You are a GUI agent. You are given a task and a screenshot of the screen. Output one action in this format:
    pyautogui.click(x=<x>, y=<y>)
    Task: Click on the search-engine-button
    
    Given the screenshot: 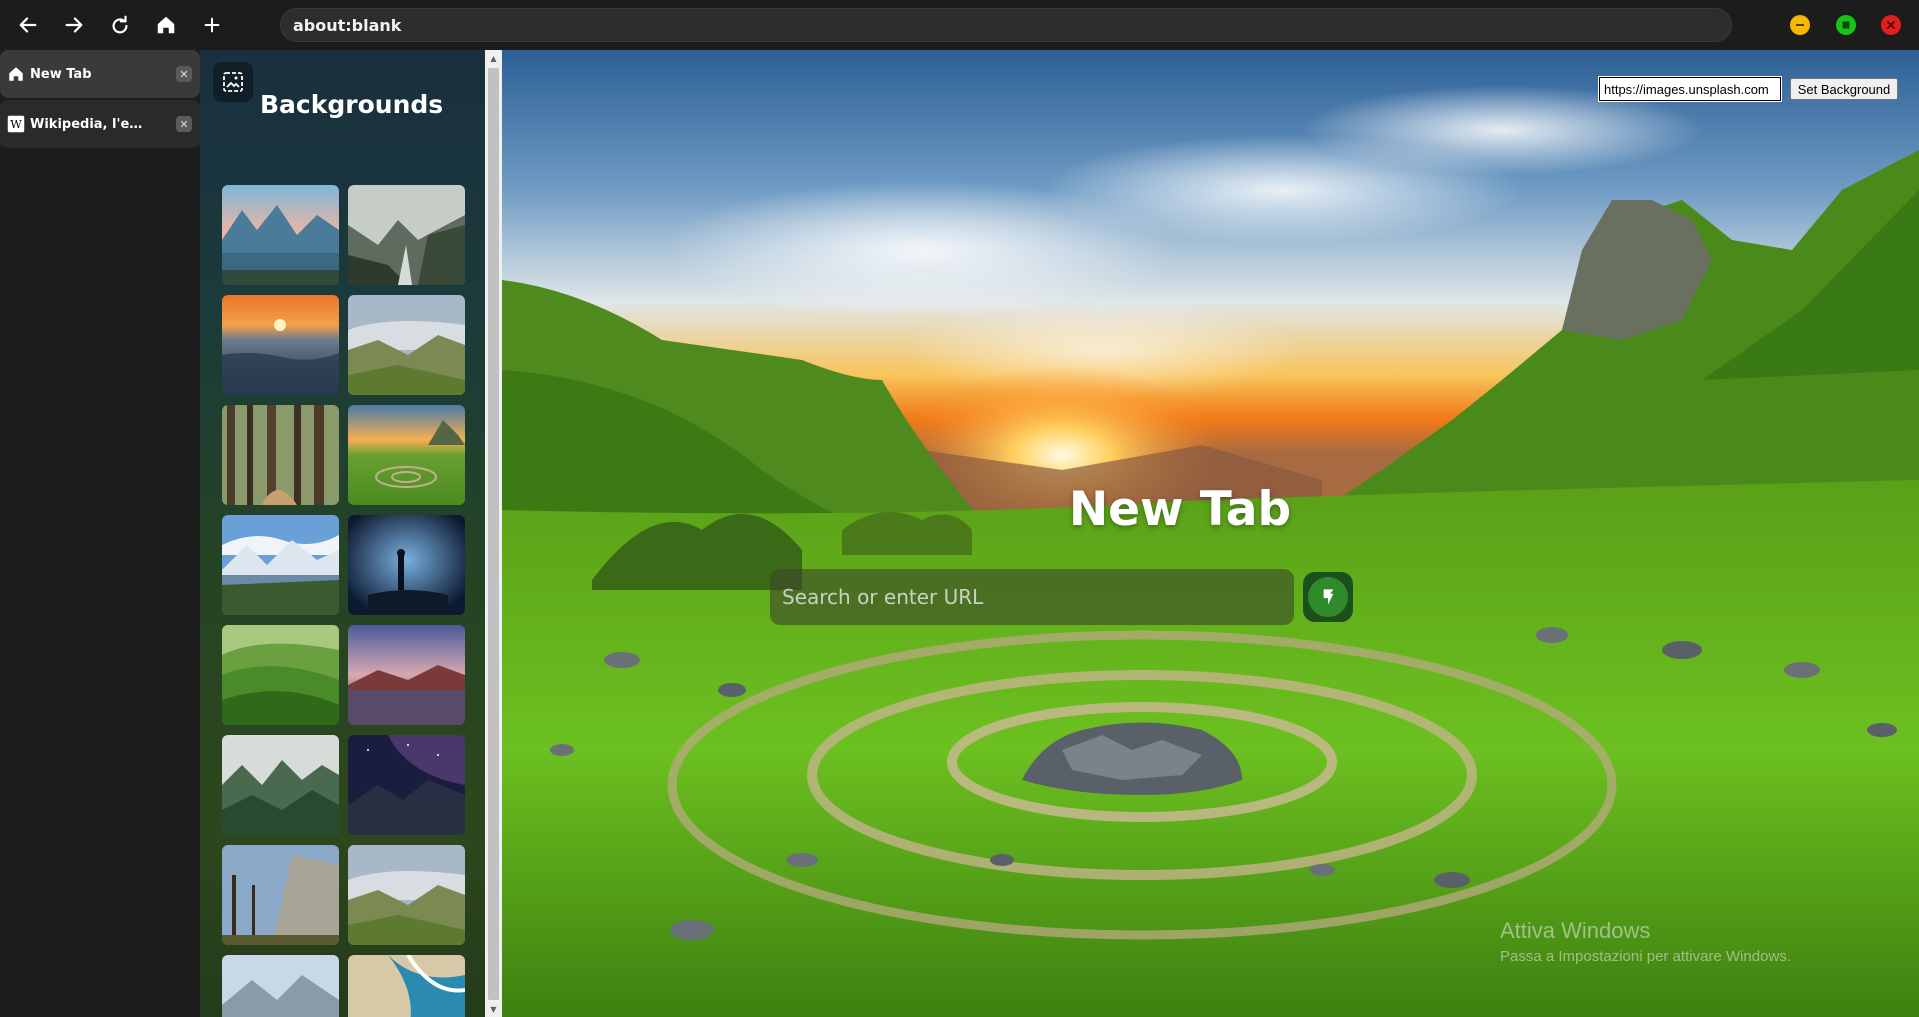 What is the action you would take?
    pyautogui.click(x=1328, y=597)
    